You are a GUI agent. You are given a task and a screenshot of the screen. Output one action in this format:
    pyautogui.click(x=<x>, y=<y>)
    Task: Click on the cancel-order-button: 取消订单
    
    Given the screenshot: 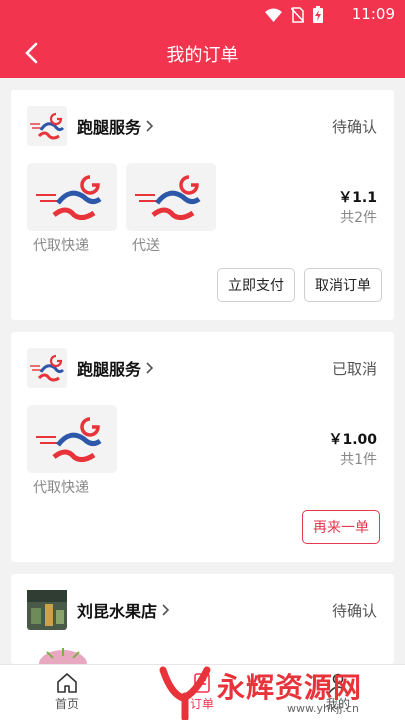 What is the action you would take?
    pyautogui.click(x=343, y=285)
    